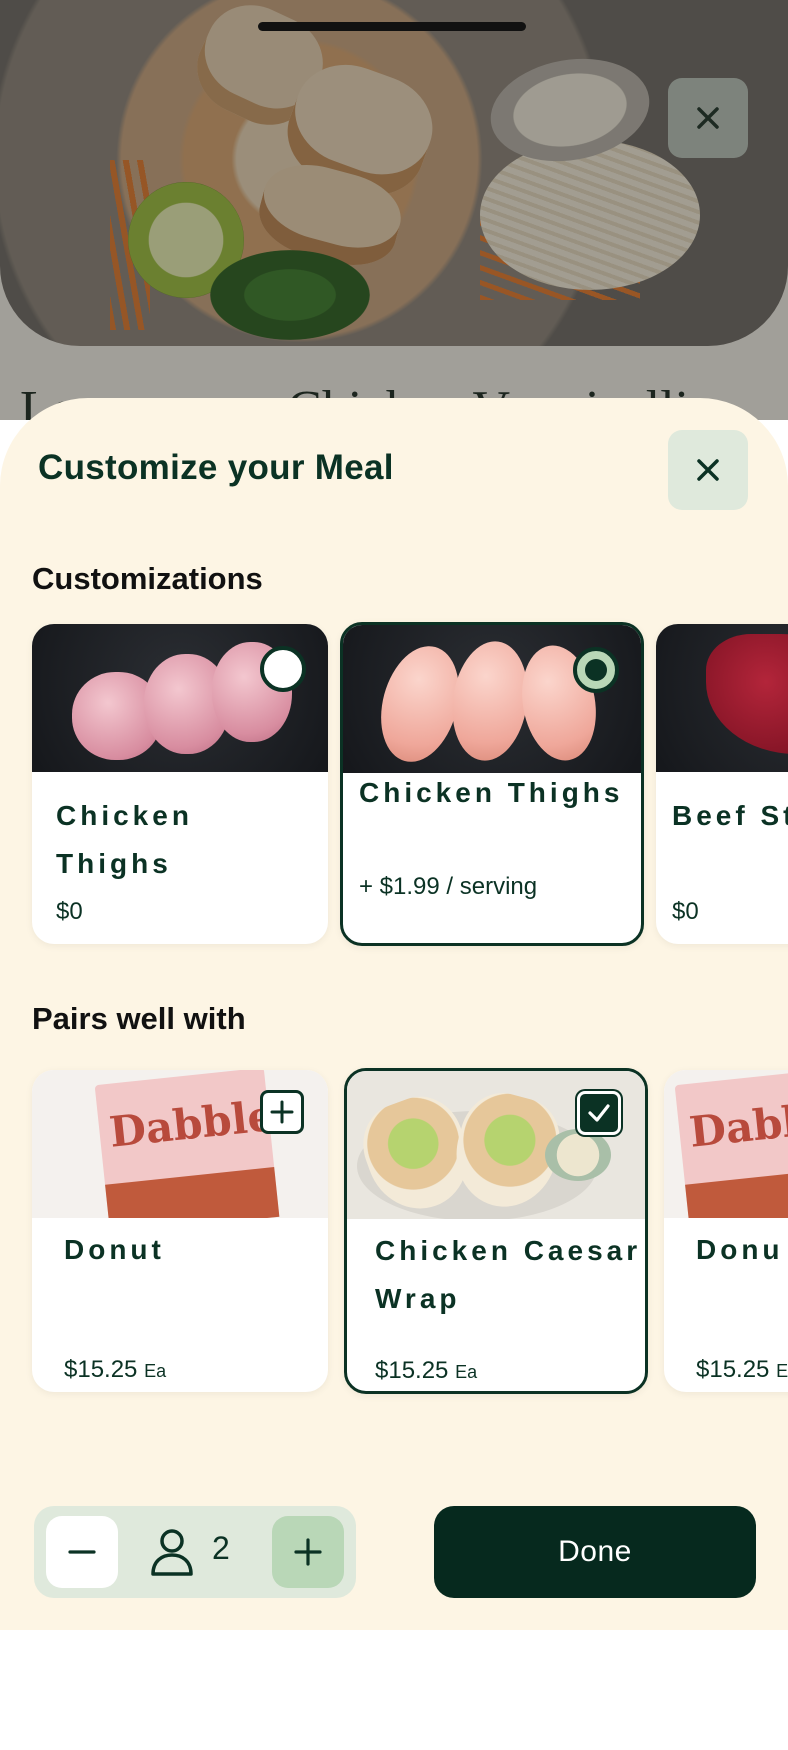 This screenshot has height=1750, width=788. What do you see at coordinates (172, 1552) in the screenshot?
I see `person-icon` at bounding box center [172, 1552].